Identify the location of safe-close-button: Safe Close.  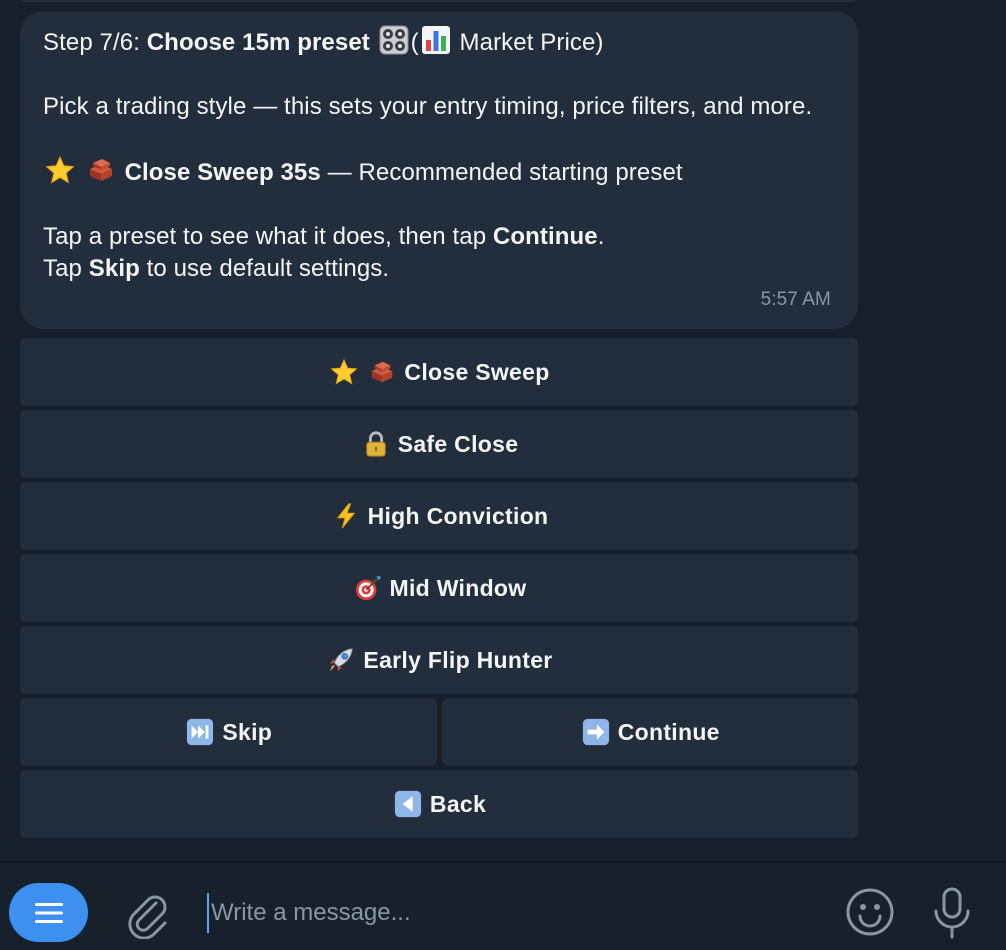
(439, 444).